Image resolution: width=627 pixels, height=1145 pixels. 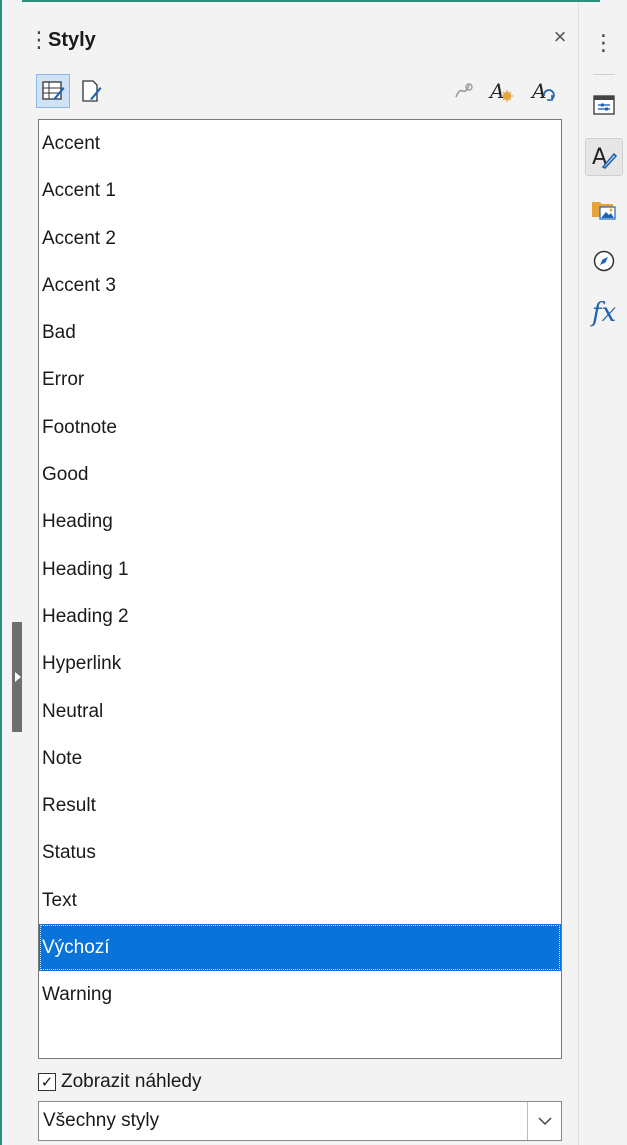 What do you see at coordinates (300, 569) in the screenshot?
I see `list-item: Heading 1` at bounding box center [300, 569].